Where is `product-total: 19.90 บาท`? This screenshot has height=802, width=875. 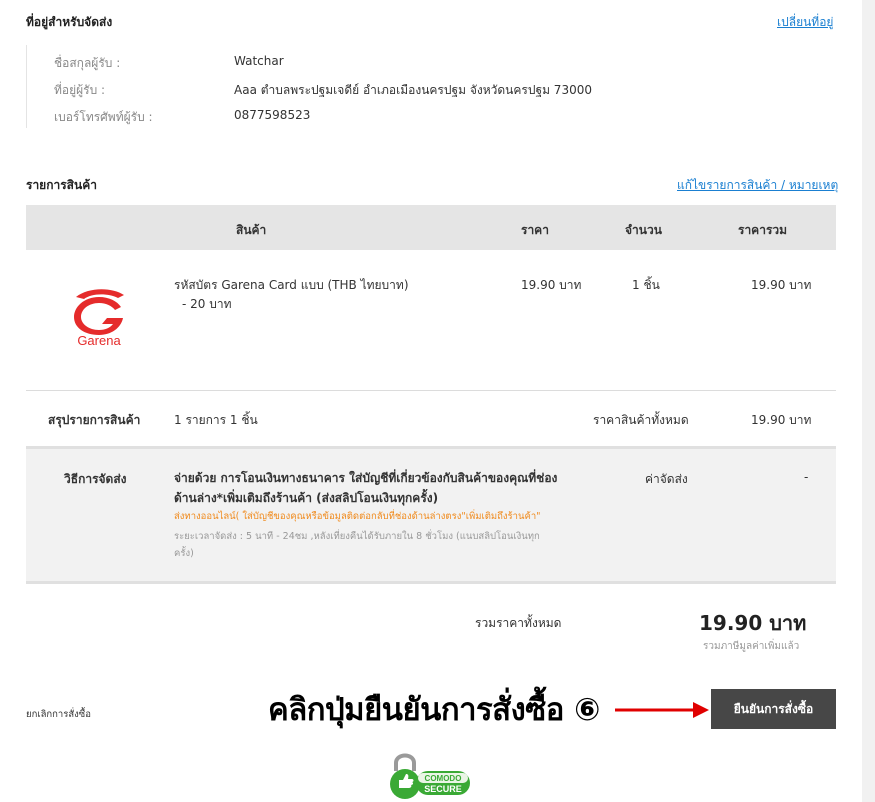 product-total: 19.90 บาท is located at coordinates (781, 285).